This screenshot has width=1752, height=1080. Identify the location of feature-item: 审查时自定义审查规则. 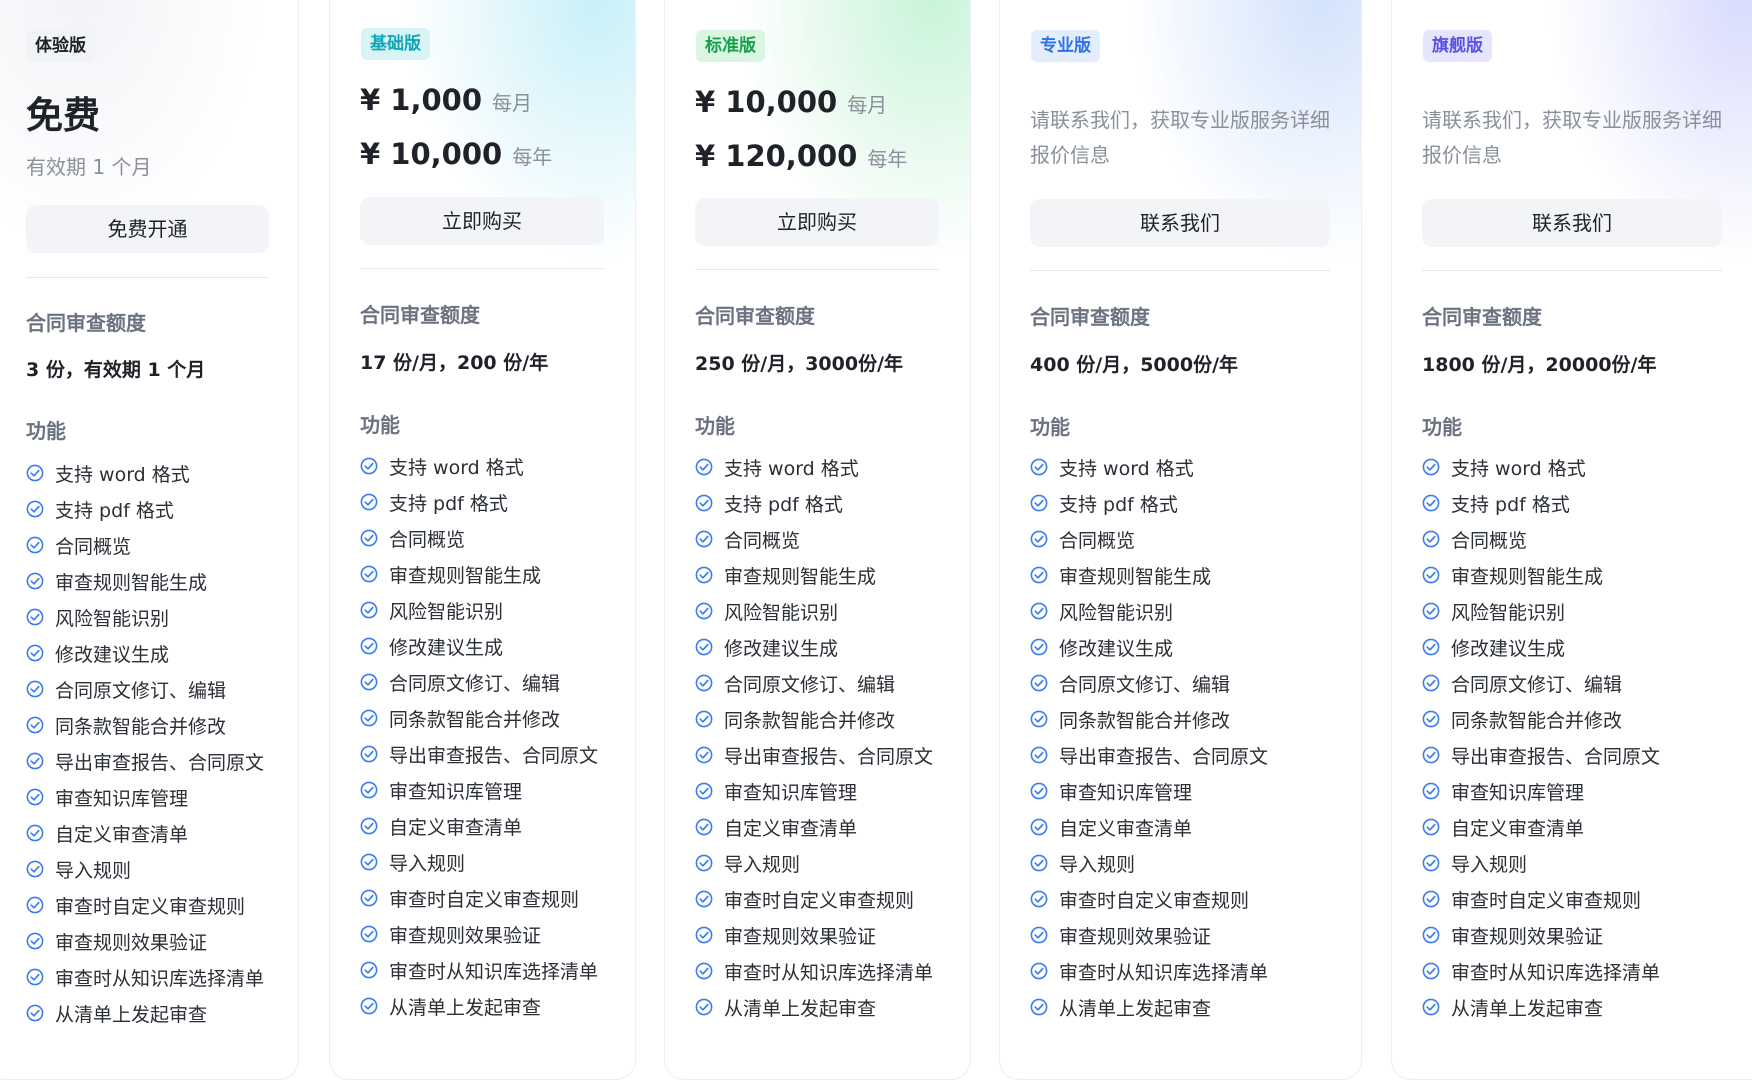
(1149, 899).